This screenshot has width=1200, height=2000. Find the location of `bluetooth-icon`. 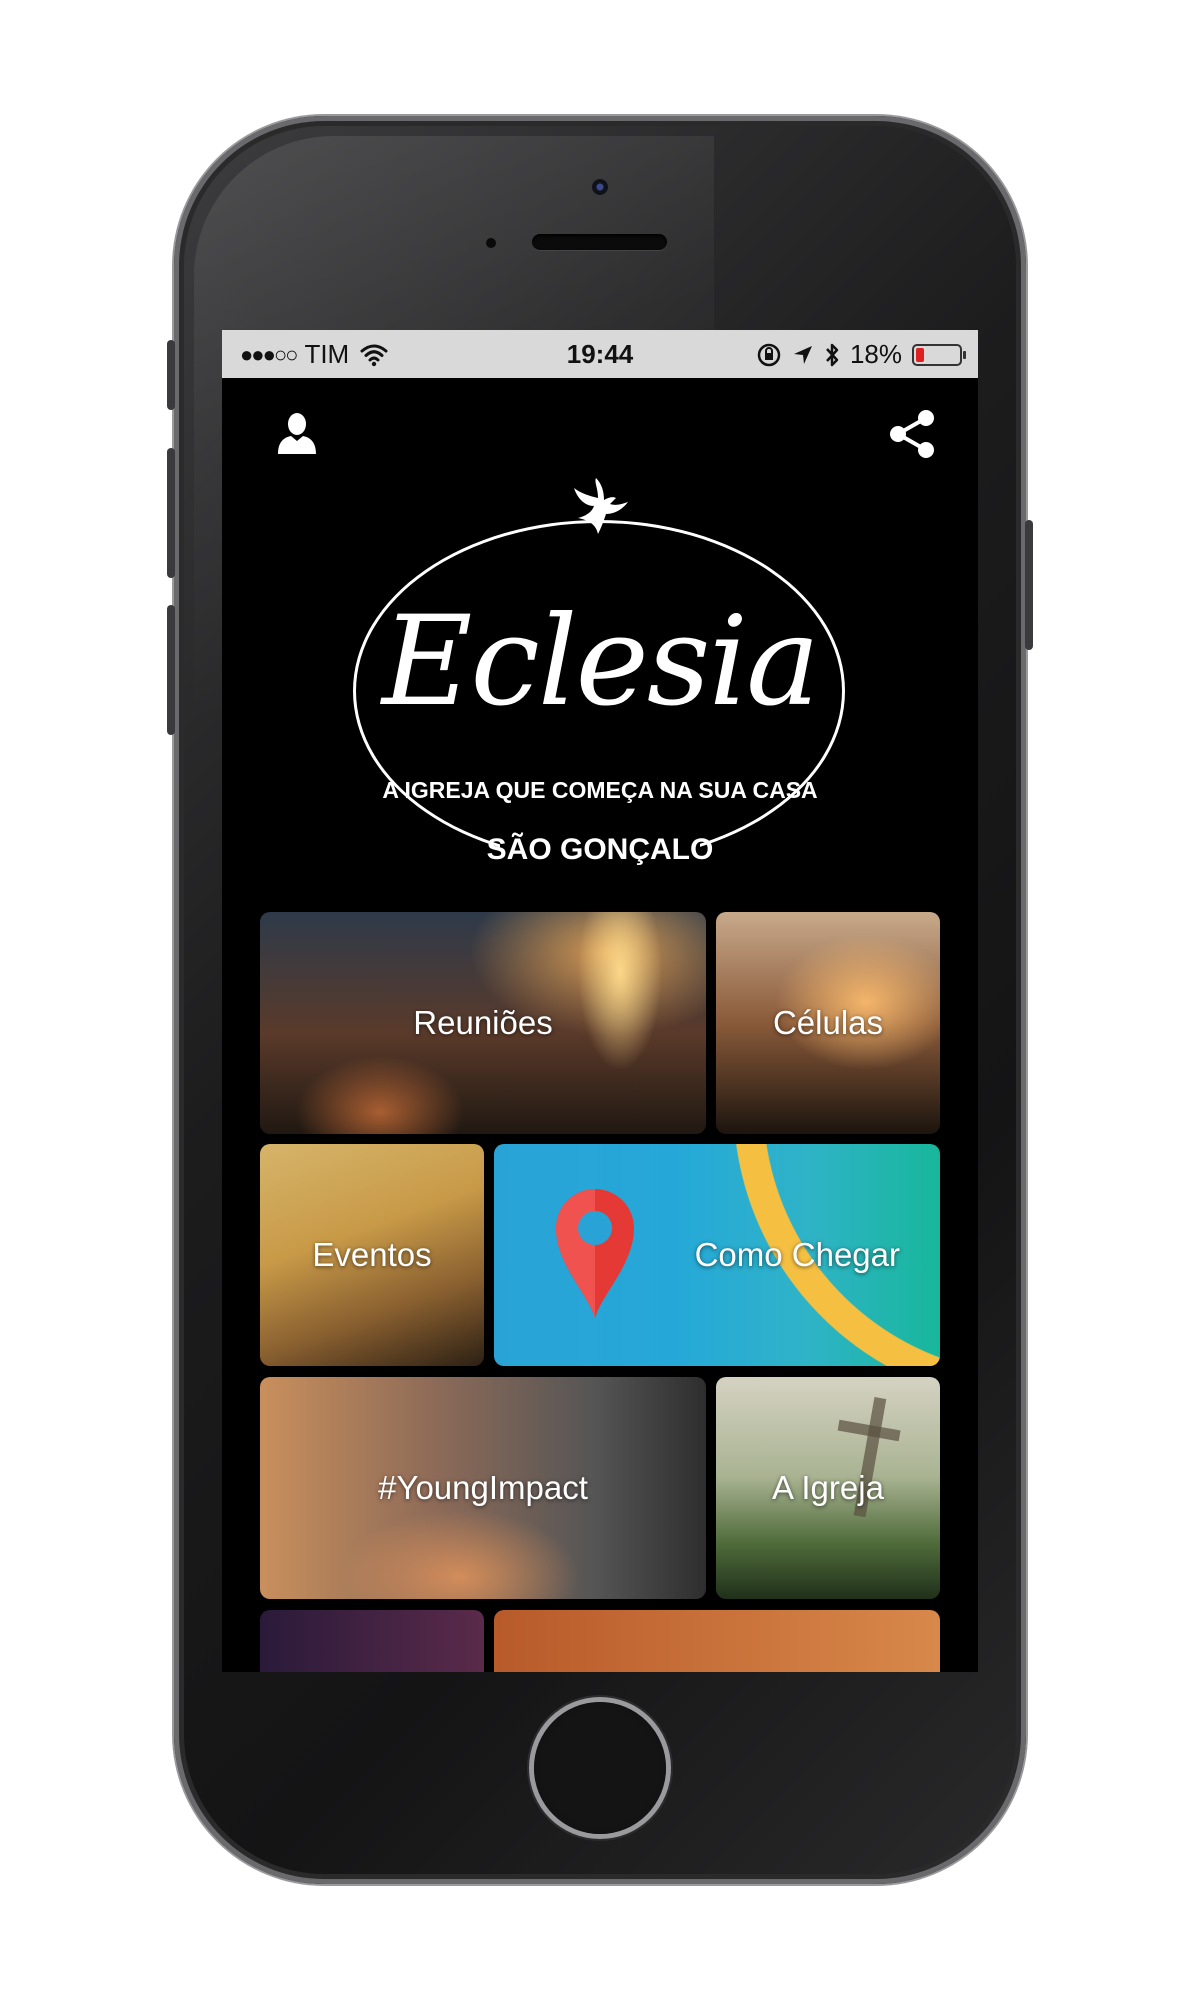

bluetooth-icon is located at coordinates (832, 354).